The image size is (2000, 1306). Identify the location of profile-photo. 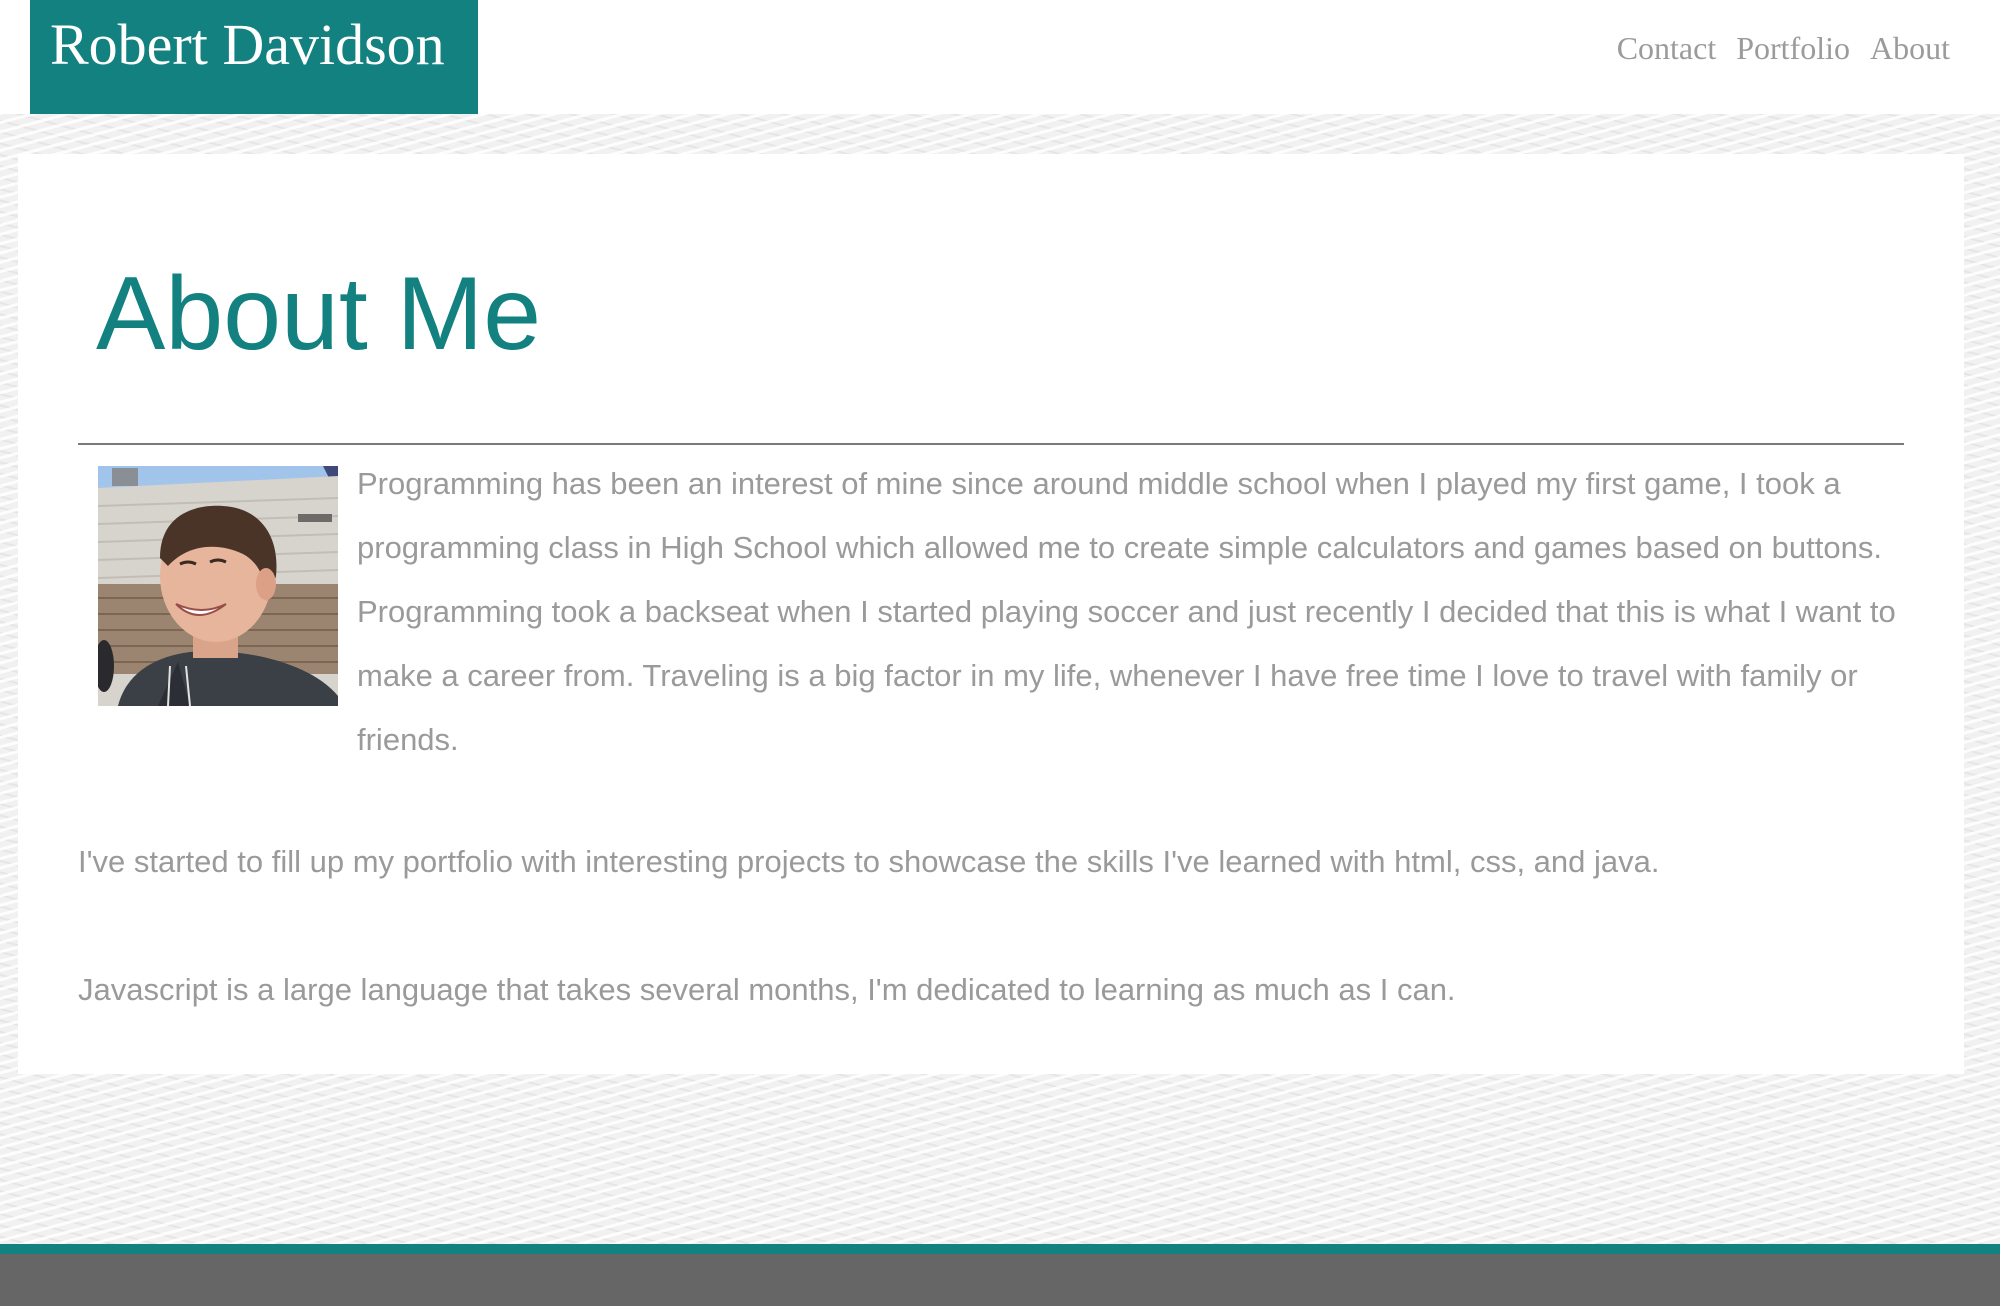
(218, 586).